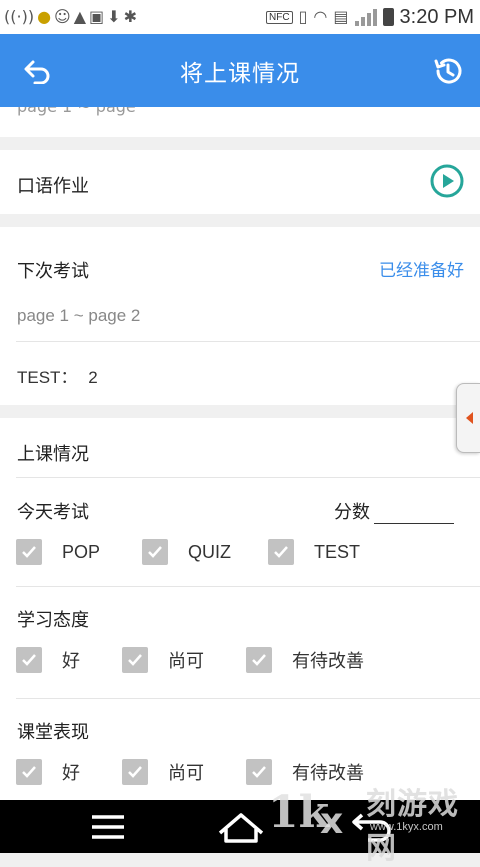 The height and width of the screenshot is (867, 480). What do you see at coordinates (44, 16) in the screenshot?
I see `app-notification-icon: ●` at bounding box center [44, 16].